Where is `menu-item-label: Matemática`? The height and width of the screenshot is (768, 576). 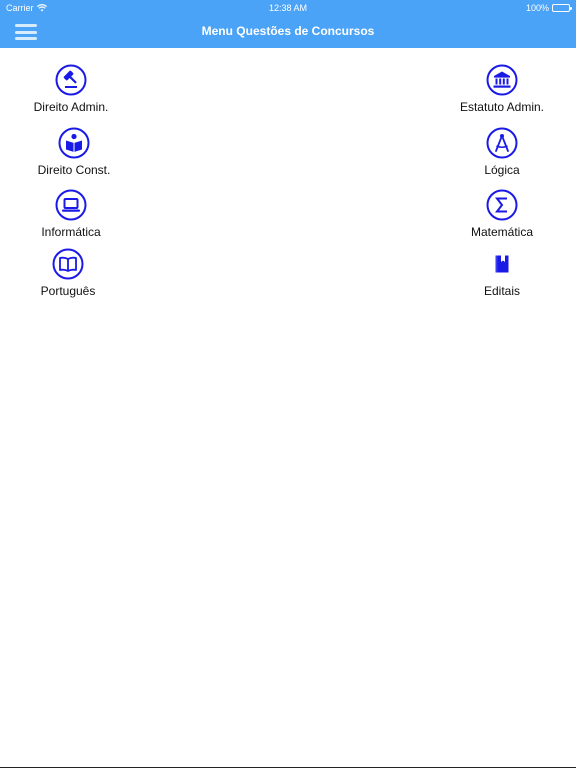 menu-item-label: Matemática is located at coordinates (502, 232).